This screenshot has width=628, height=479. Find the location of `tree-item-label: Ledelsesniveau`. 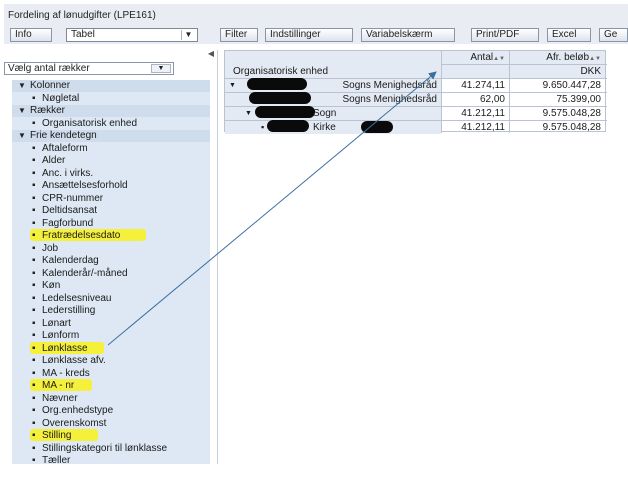

tree-item-label: Ledelsesniveau is located at coordinates (77, 298).